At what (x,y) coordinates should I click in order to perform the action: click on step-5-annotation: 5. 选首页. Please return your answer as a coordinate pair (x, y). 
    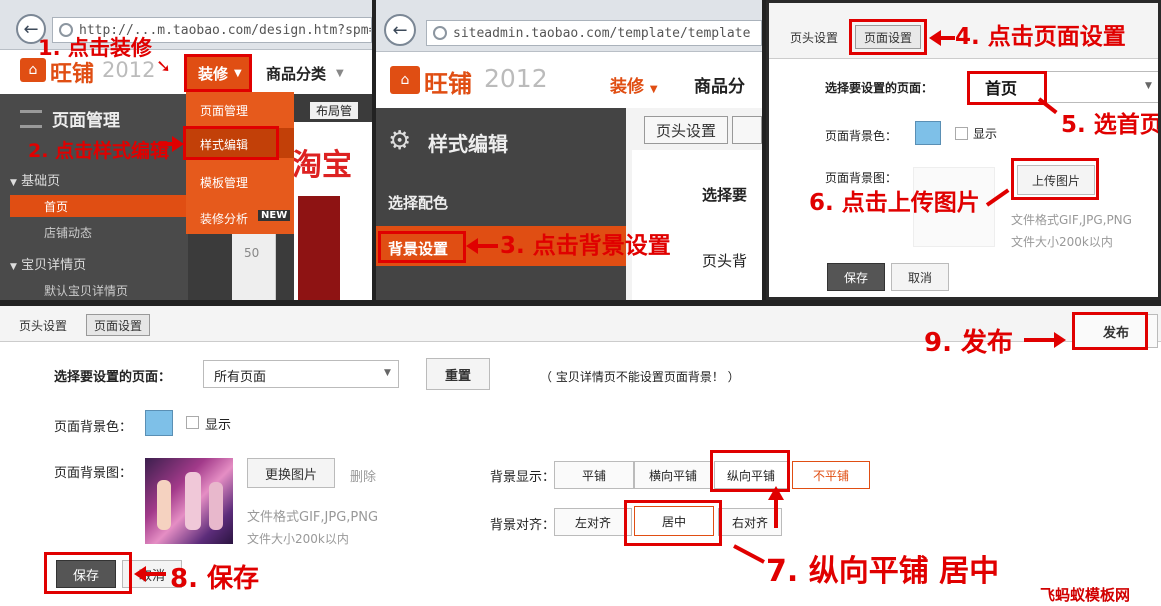
    Looking at the image, I should click on (1111, 125).